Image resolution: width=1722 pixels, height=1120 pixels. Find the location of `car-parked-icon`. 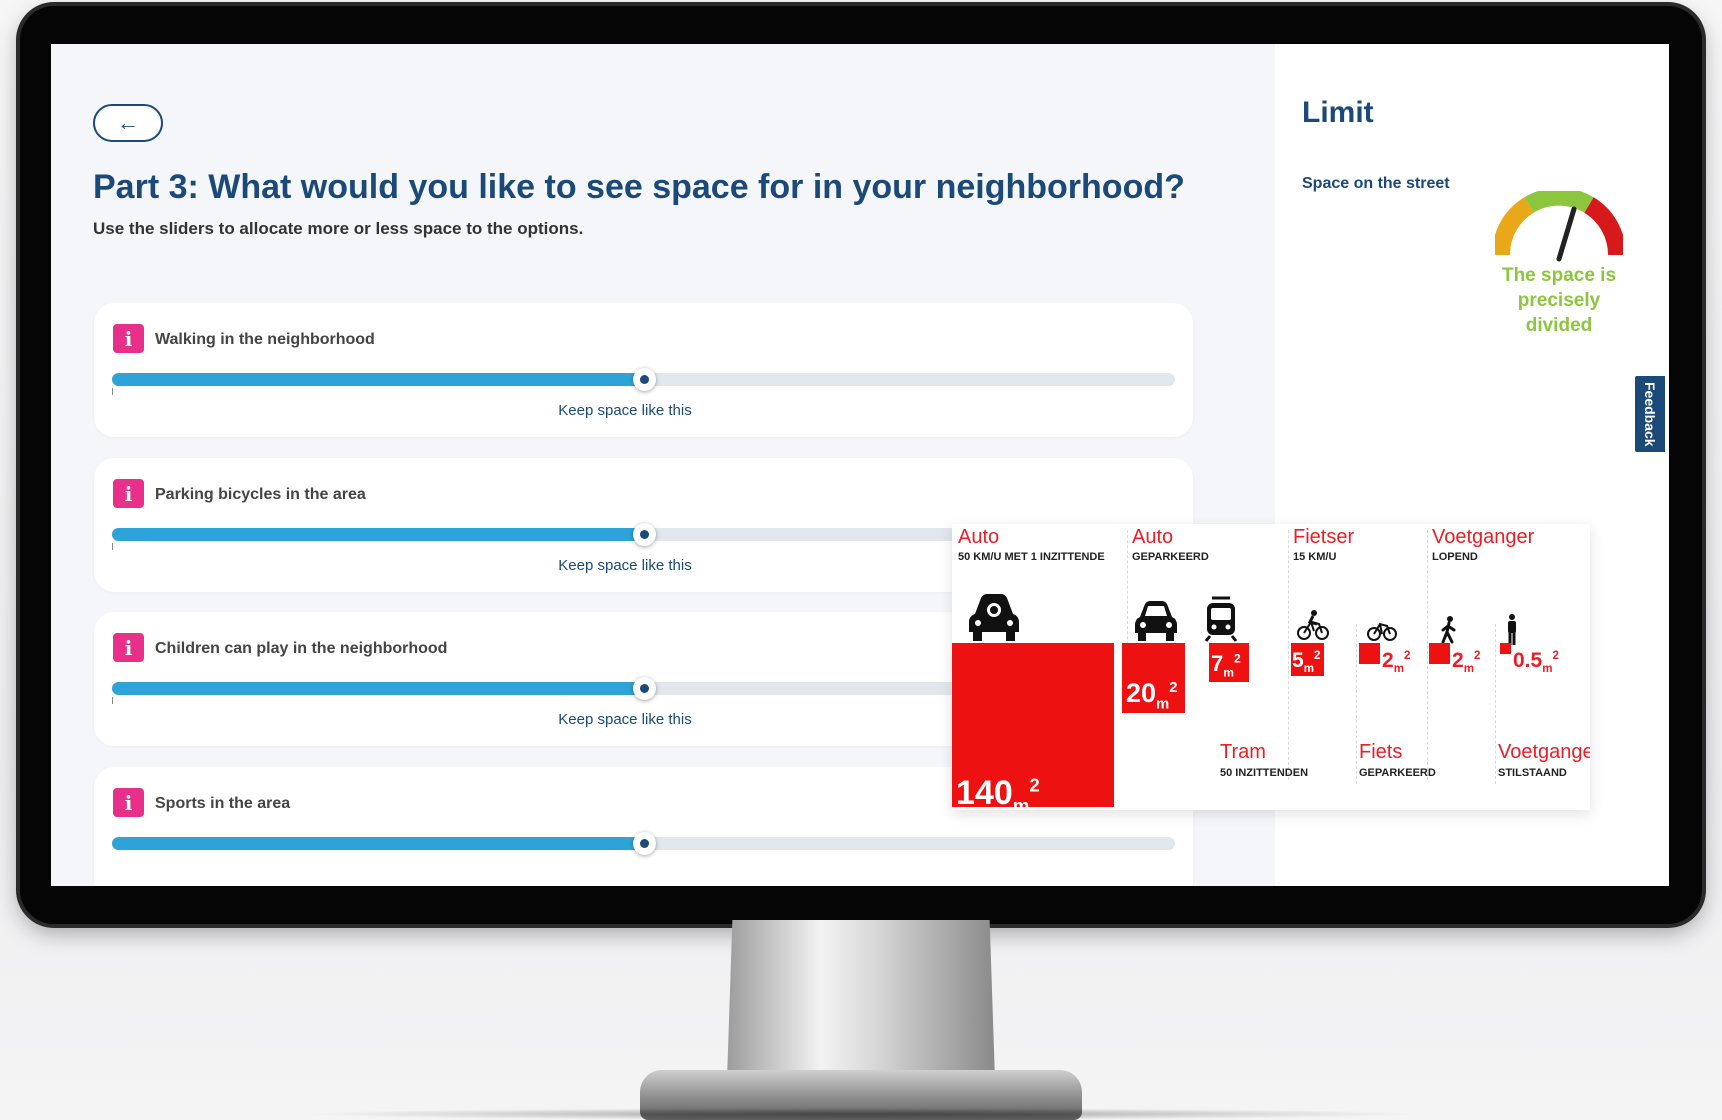

car-parked-icon is located at coordinates (1156, 621).